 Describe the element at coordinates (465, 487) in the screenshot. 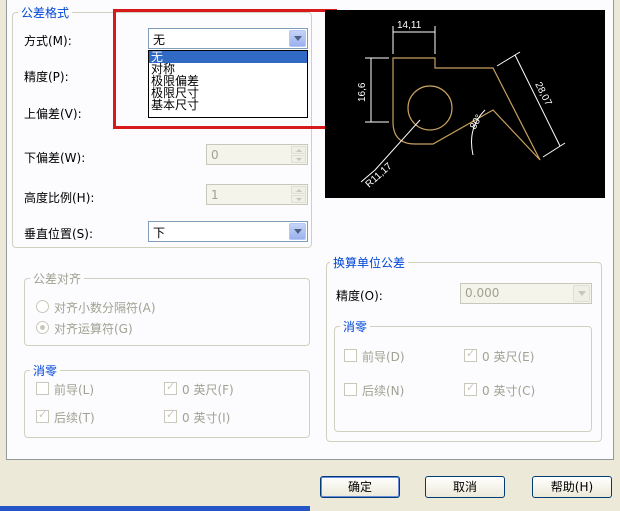

I see `cancel-button: 取消` at that location.